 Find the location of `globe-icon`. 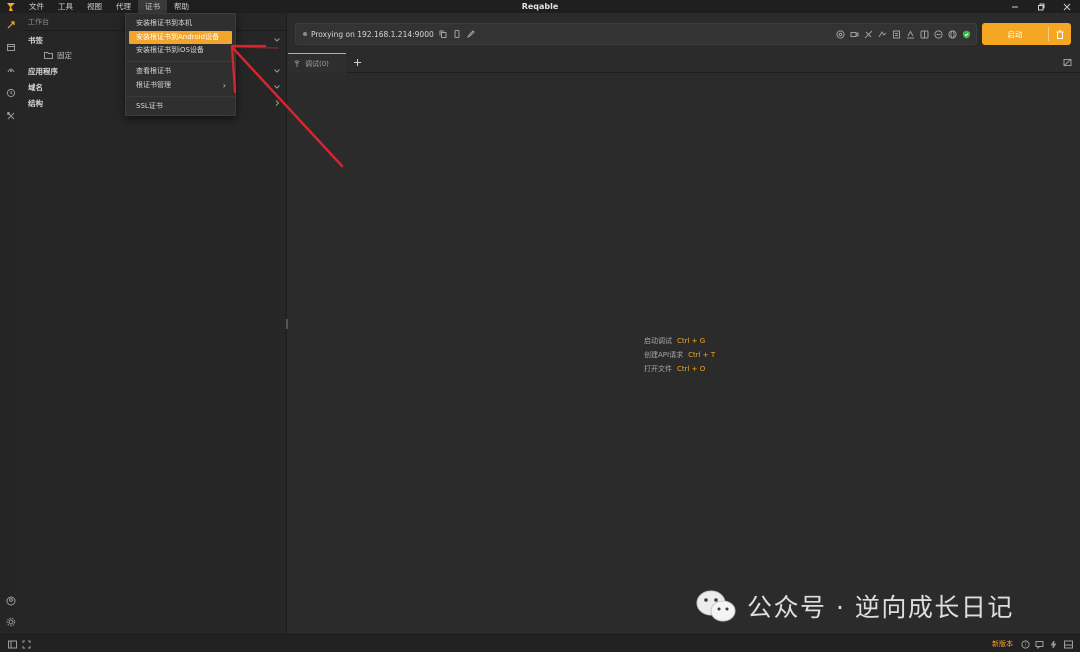

globe-icon is located at coordinates (952, 34).